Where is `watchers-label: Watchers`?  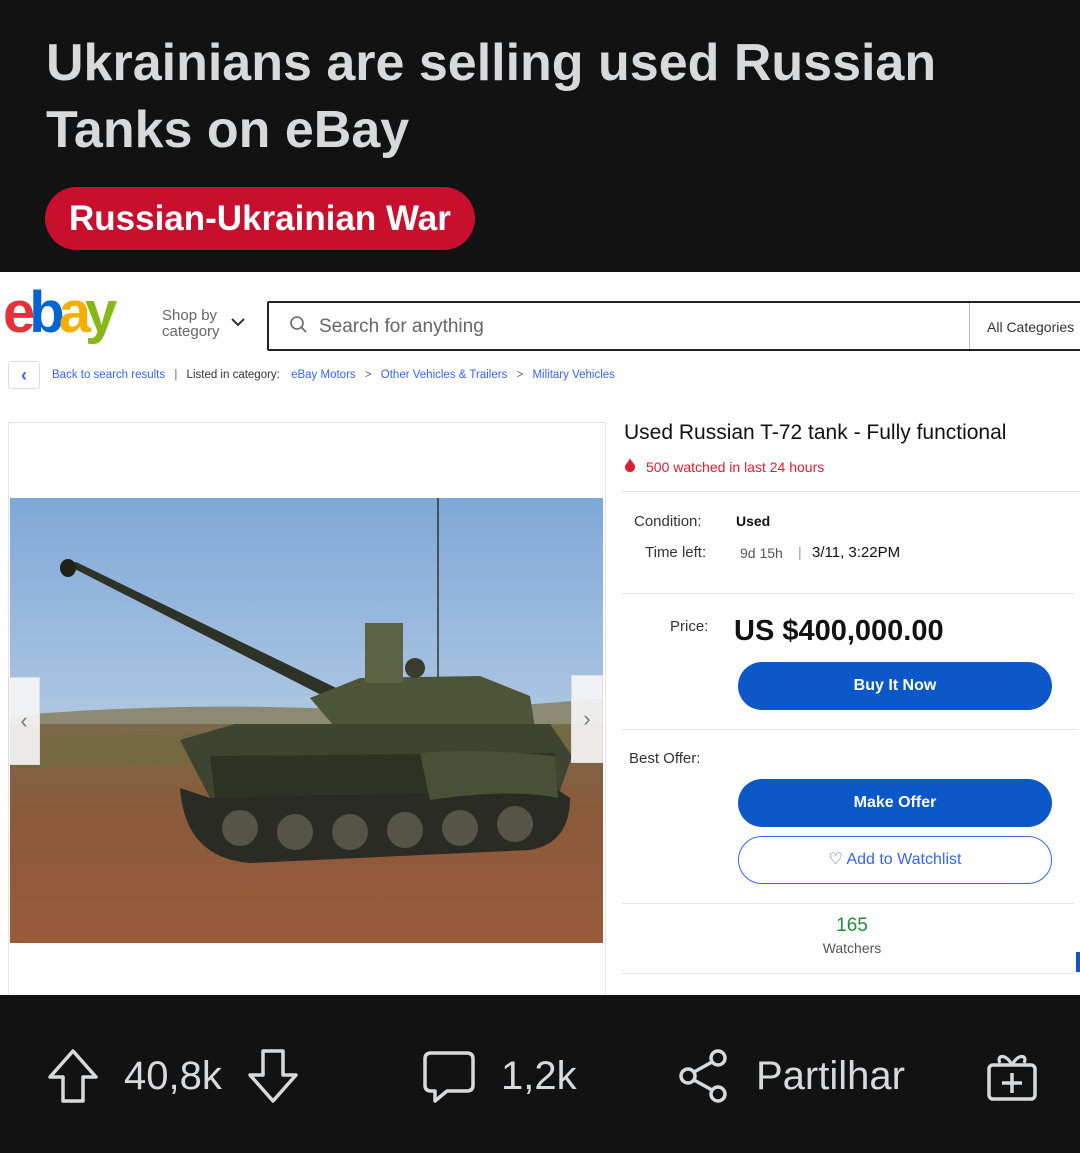 watchers-label: Watchers is located at coordinates (852, 948).